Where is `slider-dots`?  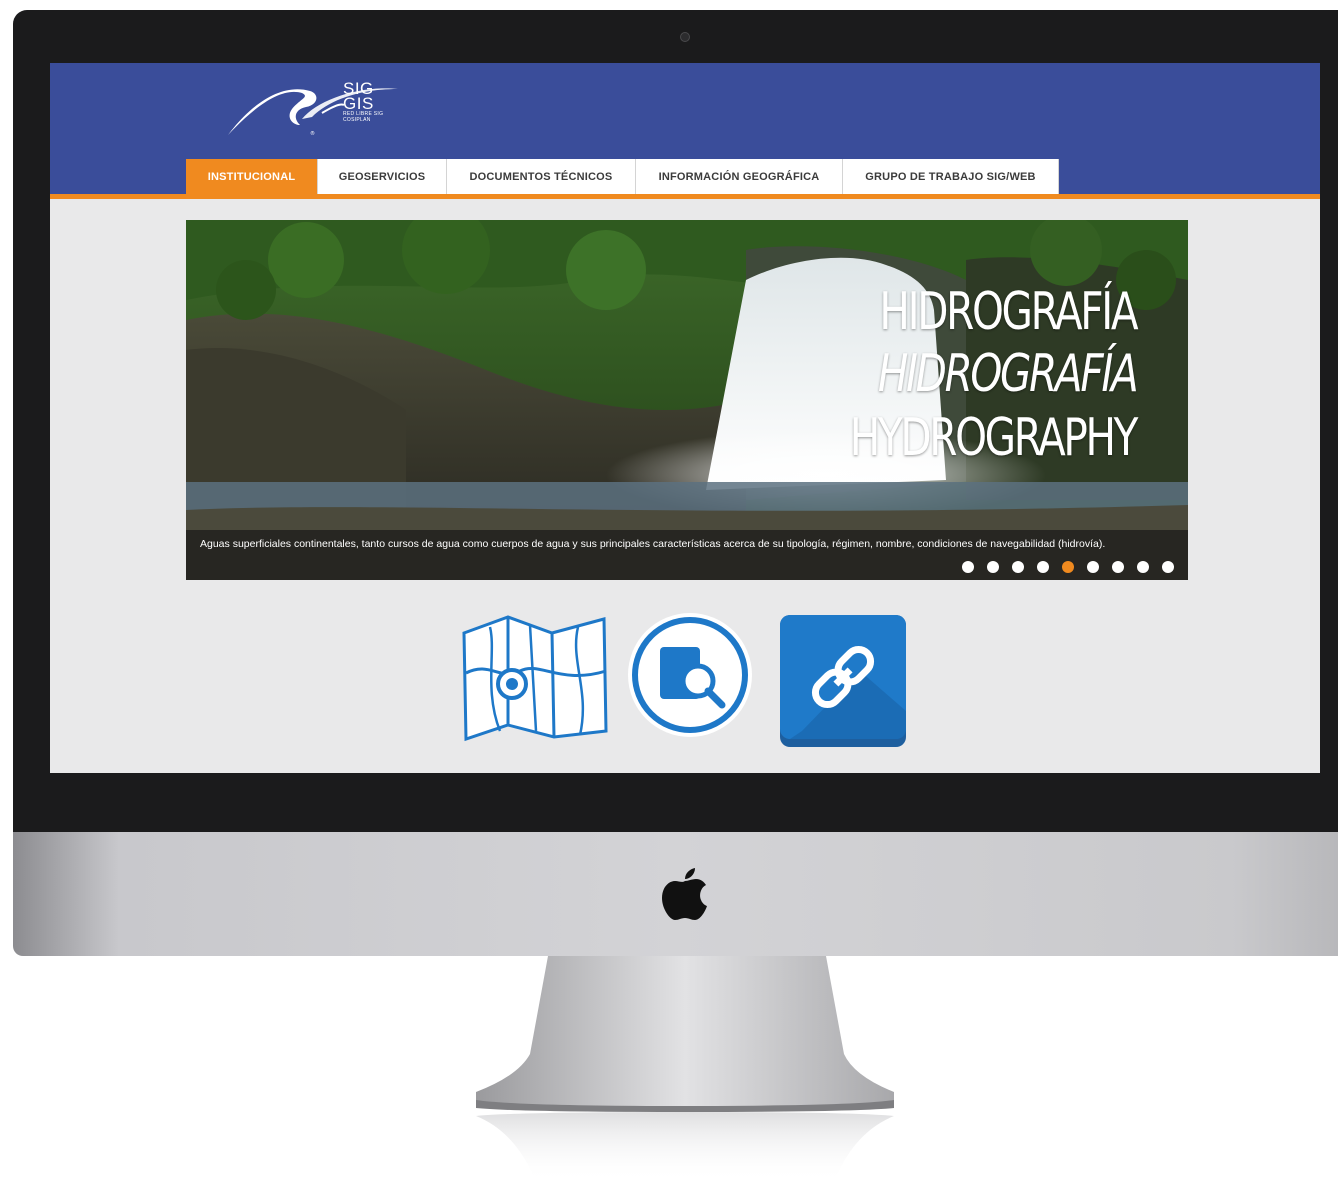
slider-dots is located at coordinates (1068, 567).